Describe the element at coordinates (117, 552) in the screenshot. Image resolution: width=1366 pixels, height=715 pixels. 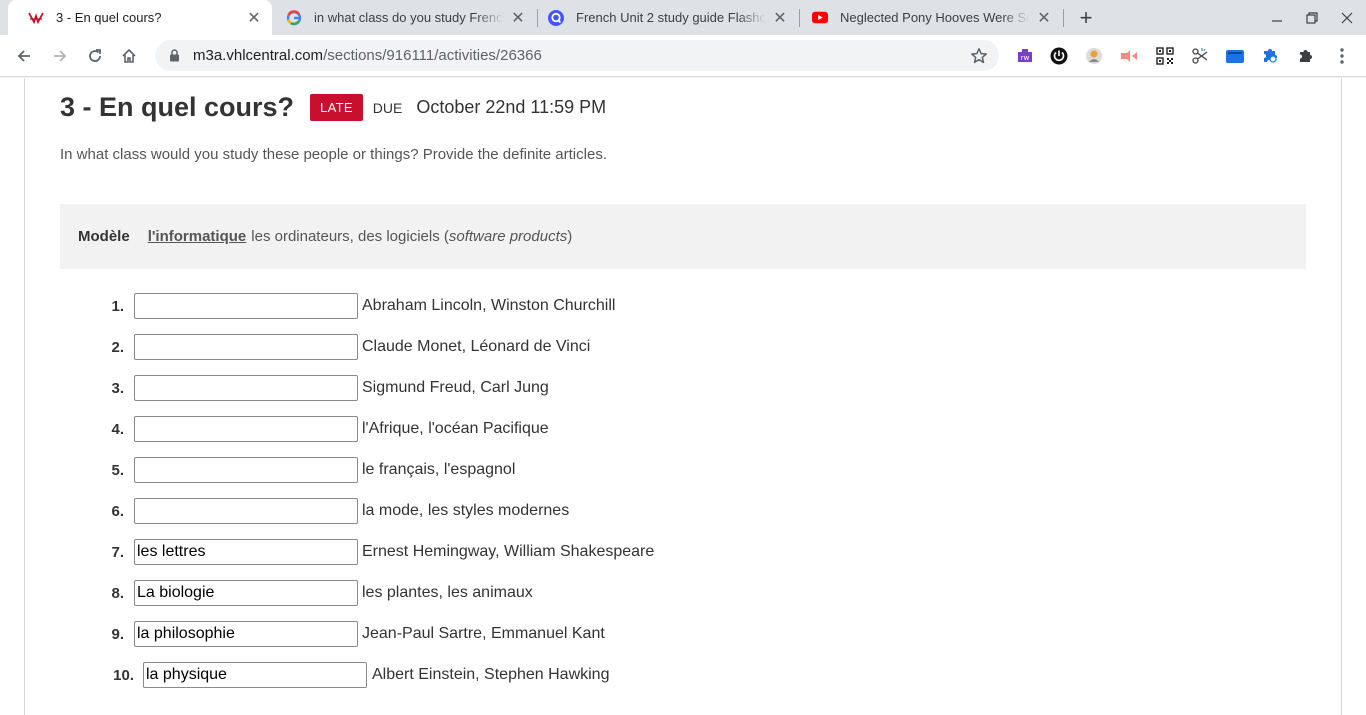
I see `question-number: 7.` at that location.